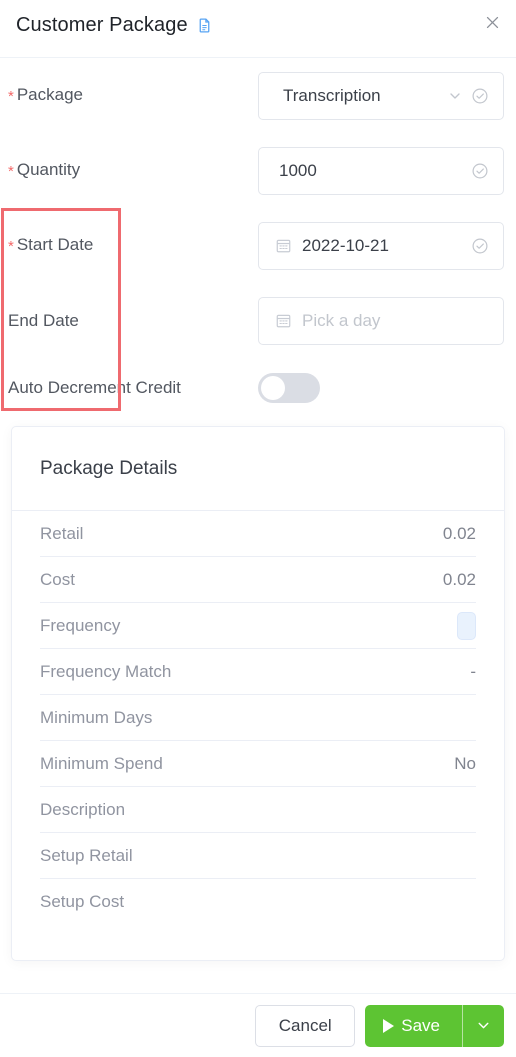 This screenshot has height=1057, width=516. I want to click on quantity-input: 1000, so click(381, 170).